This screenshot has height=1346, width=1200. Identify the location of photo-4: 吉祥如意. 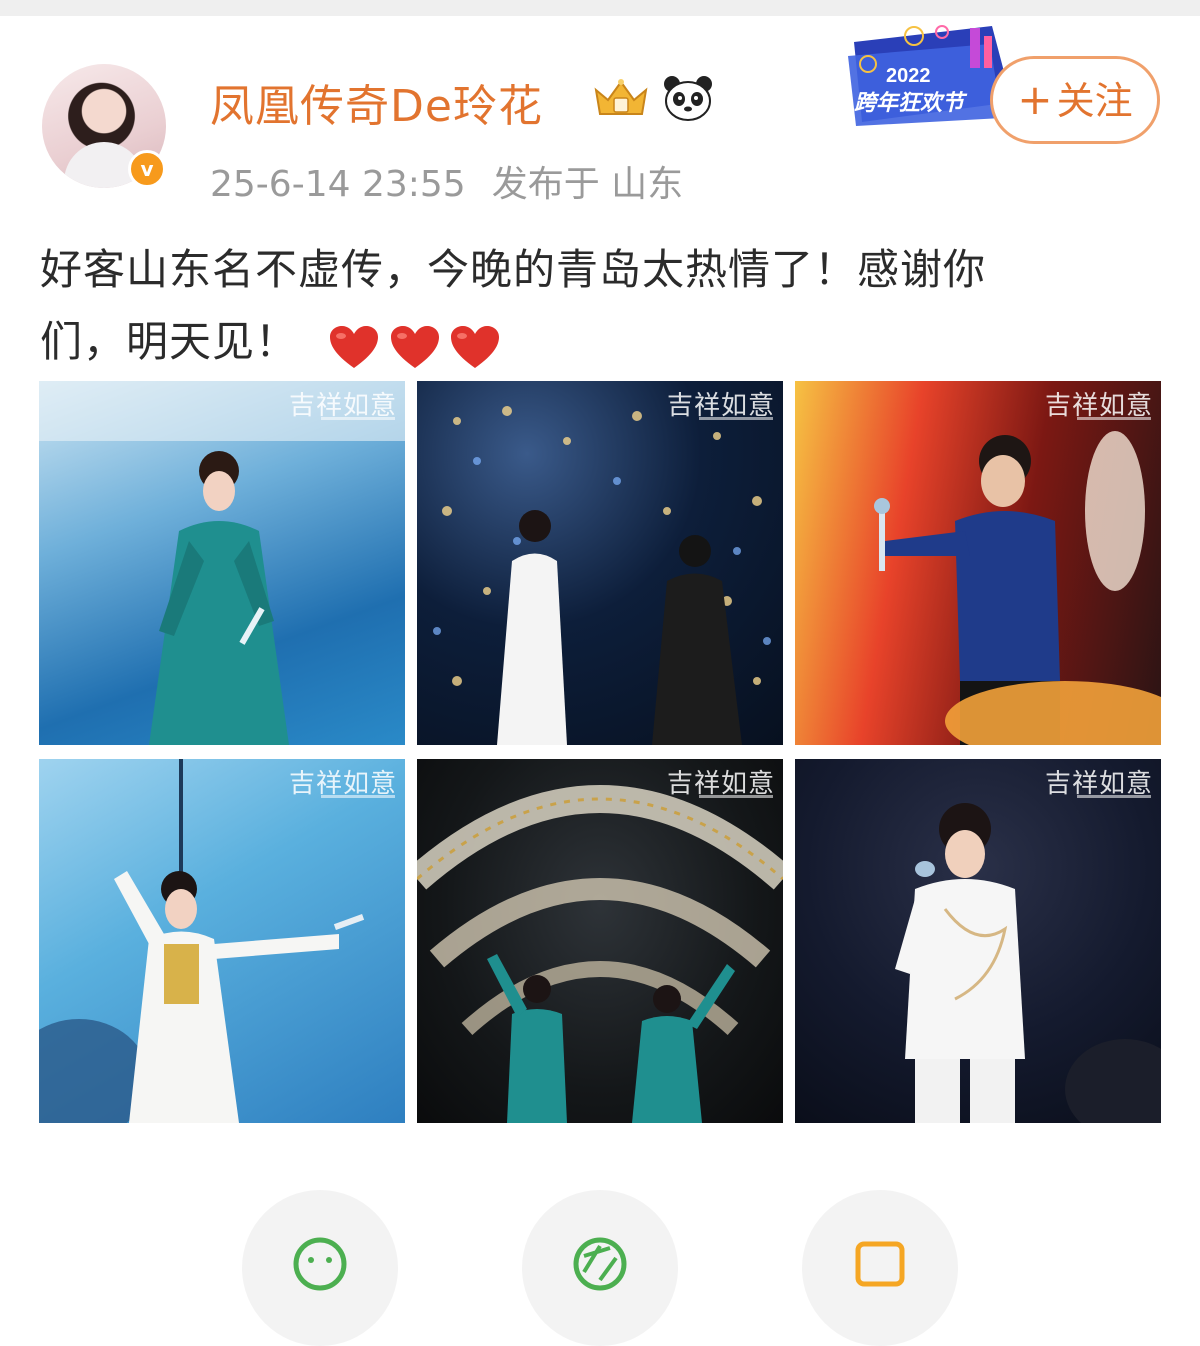
(222, 941).